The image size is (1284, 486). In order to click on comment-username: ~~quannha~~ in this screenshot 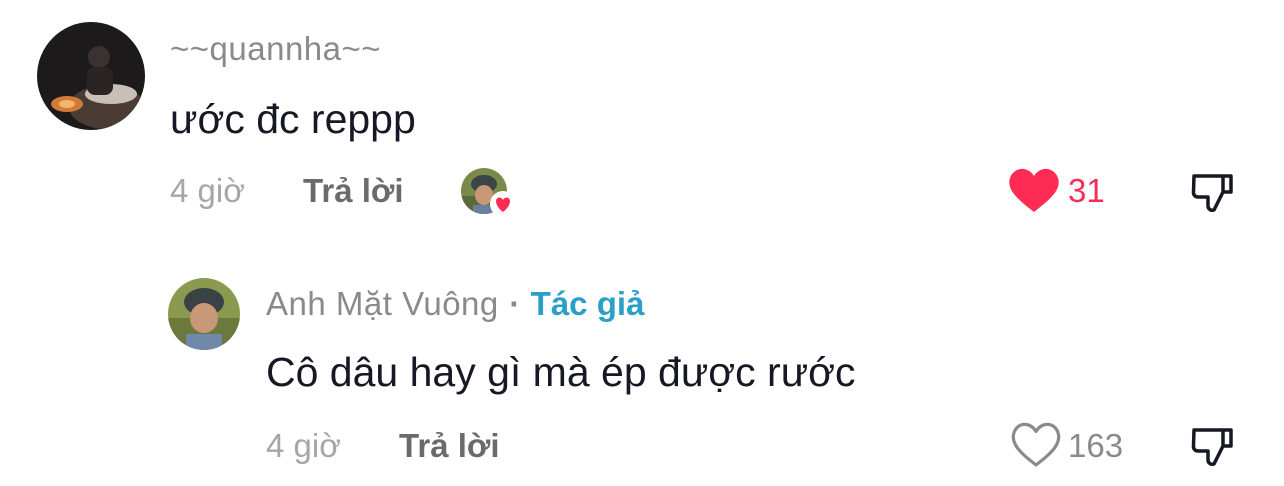, I will do `click(275, 49)`.